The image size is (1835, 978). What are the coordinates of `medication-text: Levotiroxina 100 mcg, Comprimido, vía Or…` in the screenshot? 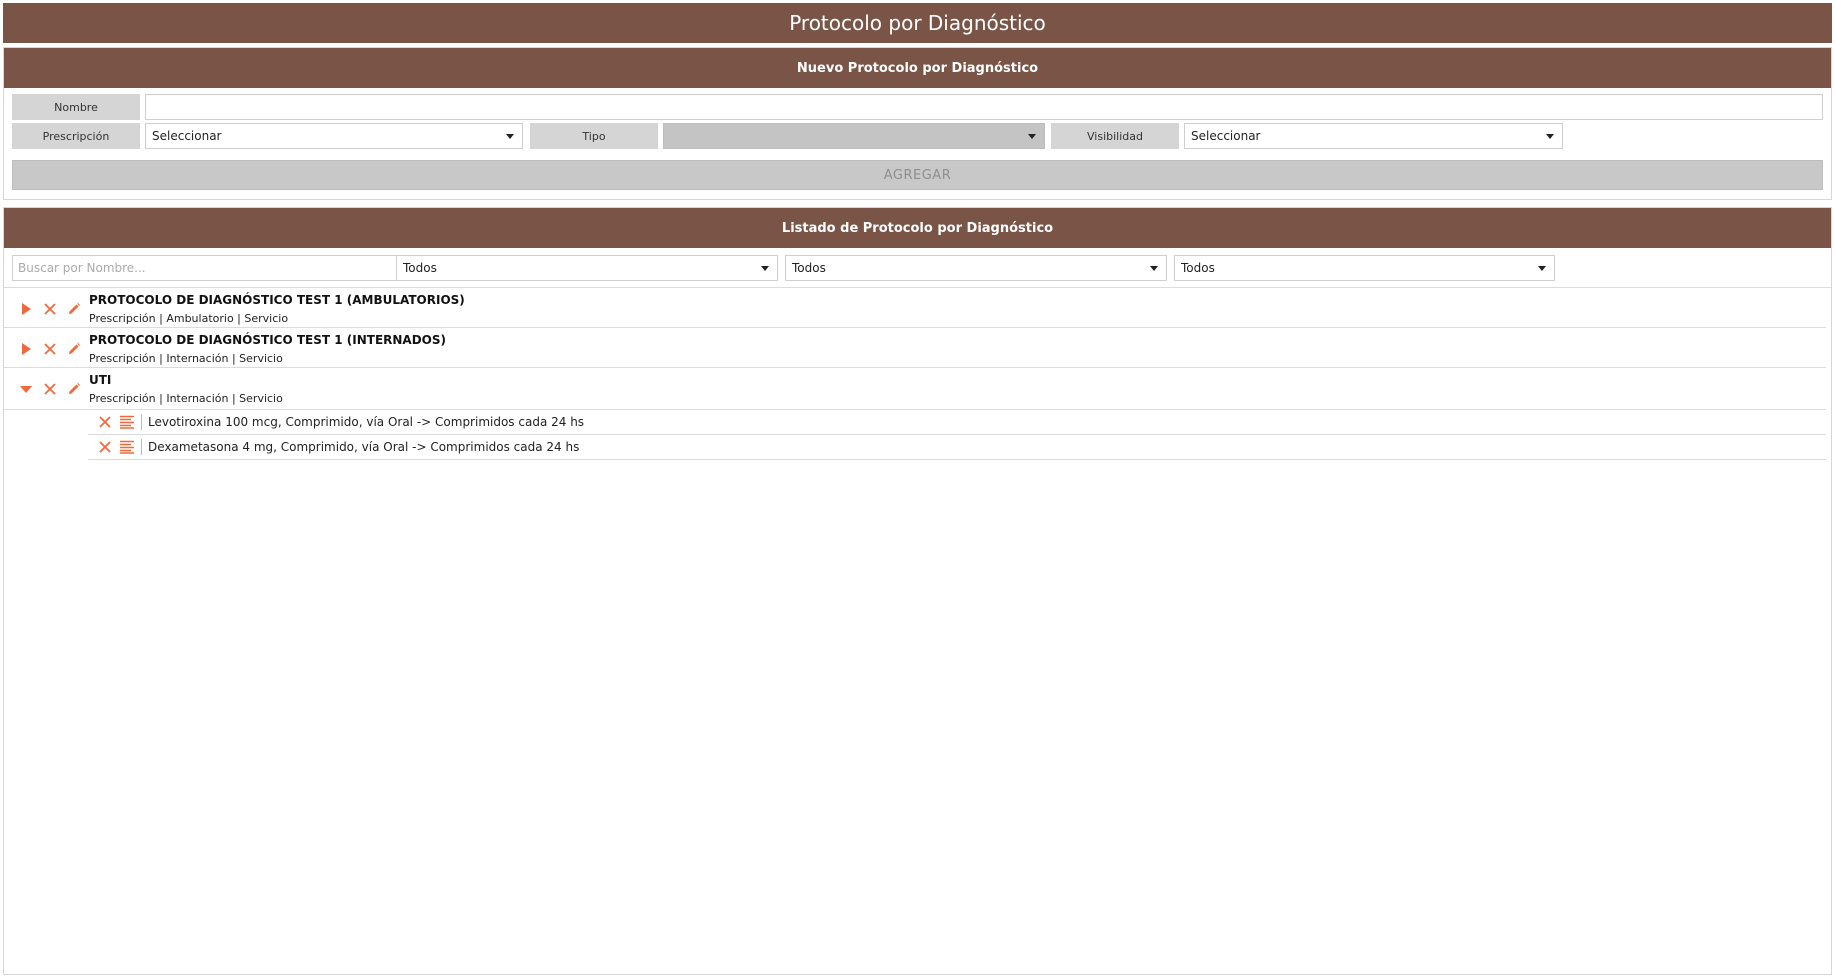 It's located at (366, 422).